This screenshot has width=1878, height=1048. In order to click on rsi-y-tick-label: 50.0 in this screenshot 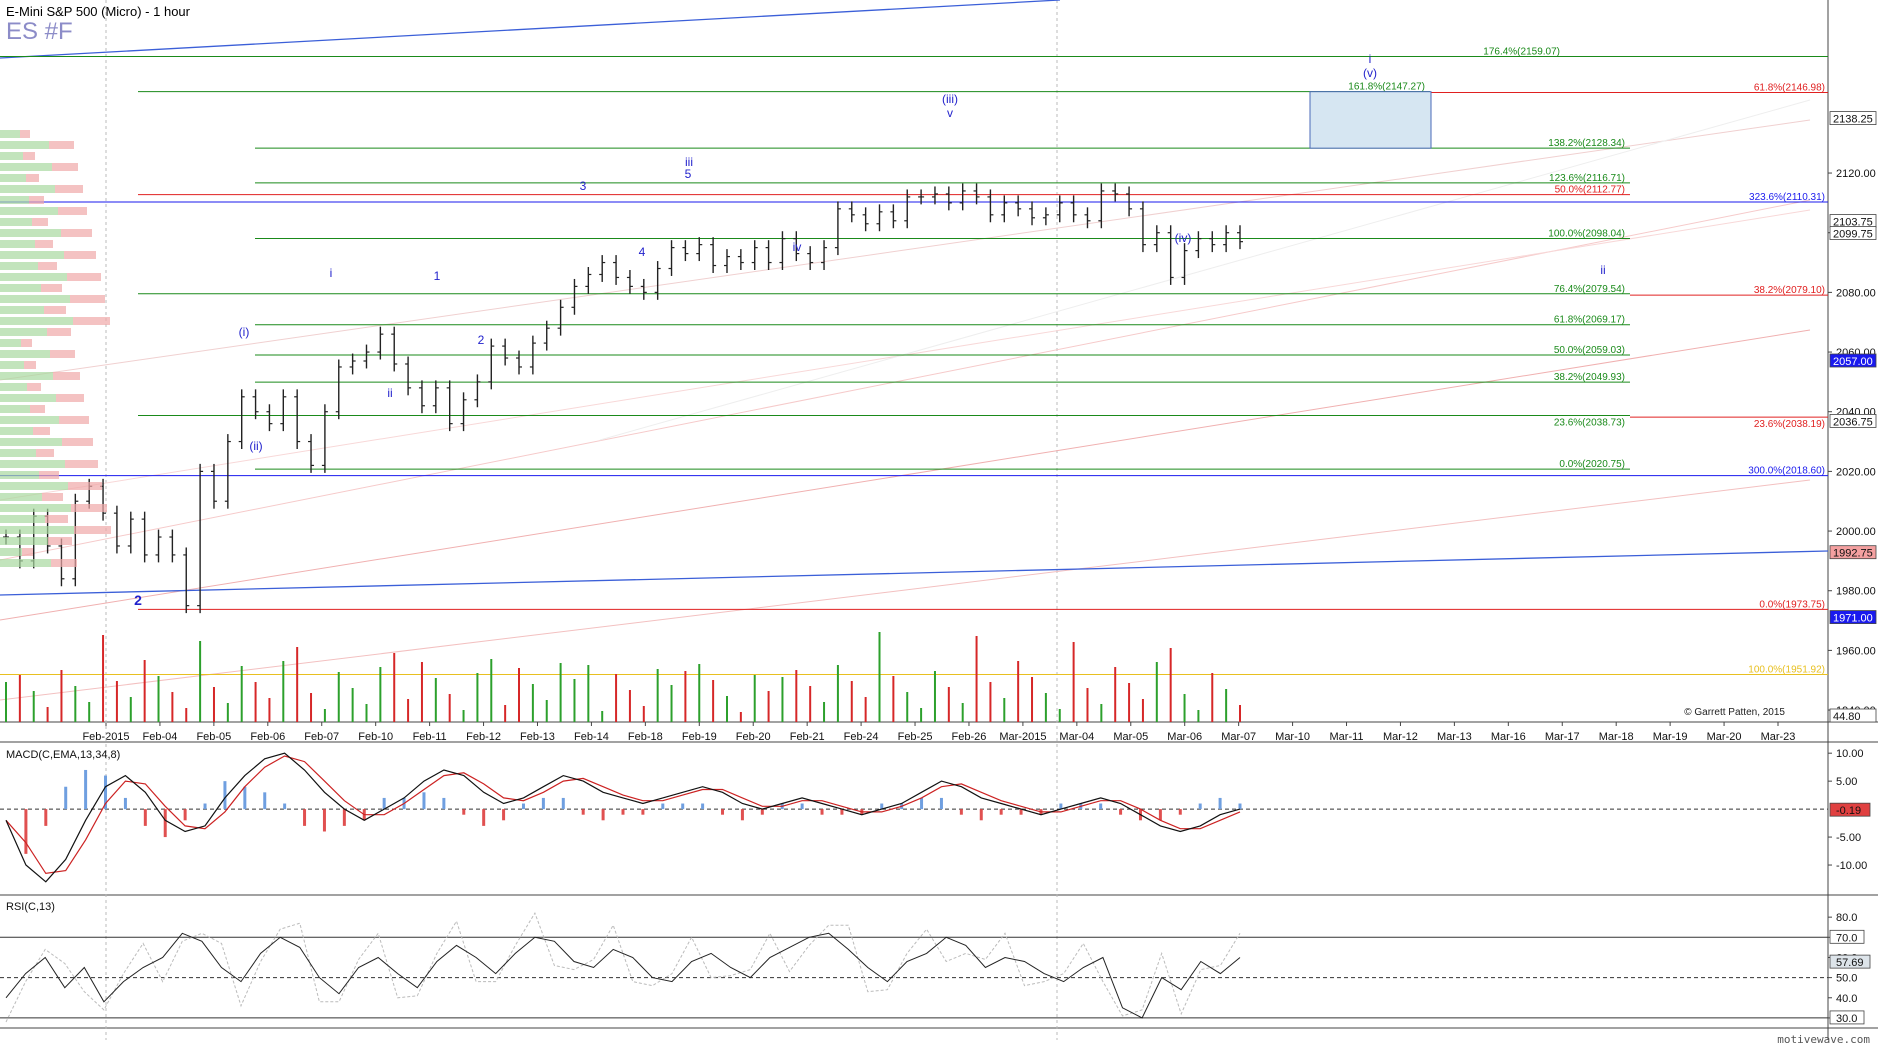, I will do `click(1846, 979)`.